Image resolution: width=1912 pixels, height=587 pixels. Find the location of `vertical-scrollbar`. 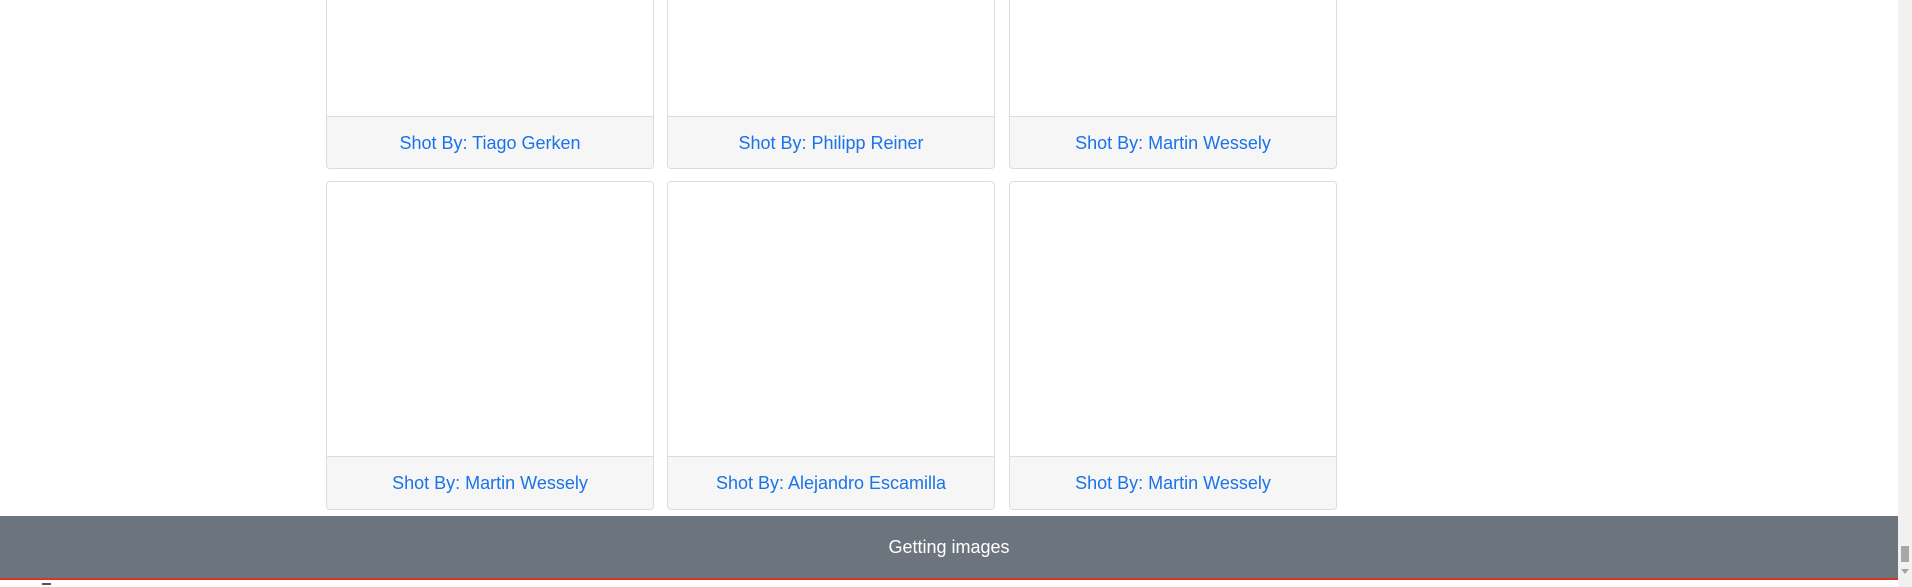

vertical-scrollbar is located at coordinates (1905, 293).